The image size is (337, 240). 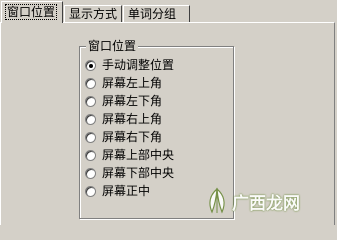 I want to click on leaf-logo-icon, so click(x=217, y=201).